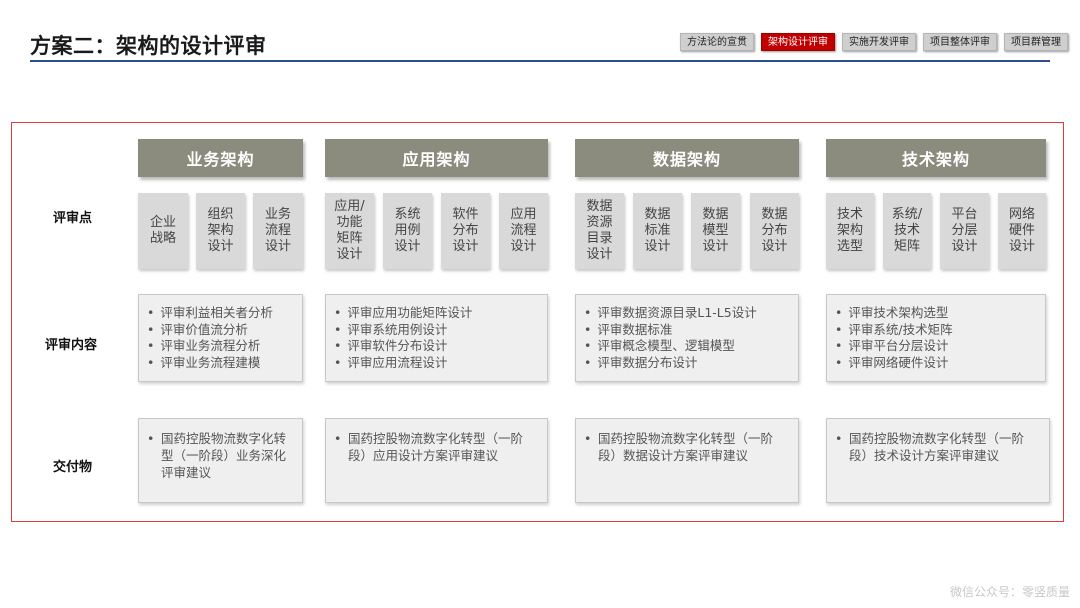  I want to click on list-item: 评审业务流程分析, so click(221, 346).